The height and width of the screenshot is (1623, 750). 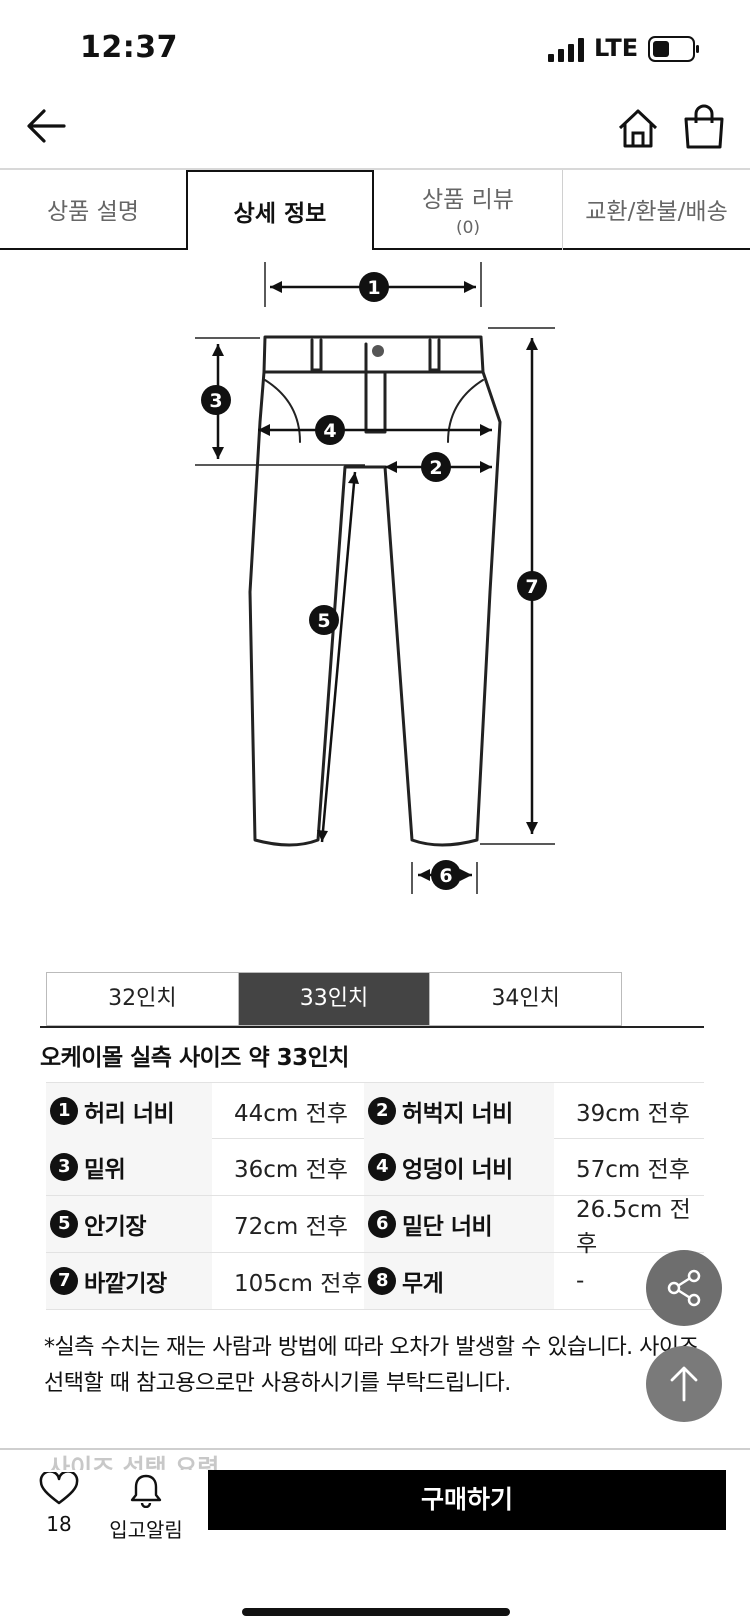 I want to click on bottom-action-bar: 사이즈 선택 요령 18 입고알림 구매하기, so click(x=375, y=1535).